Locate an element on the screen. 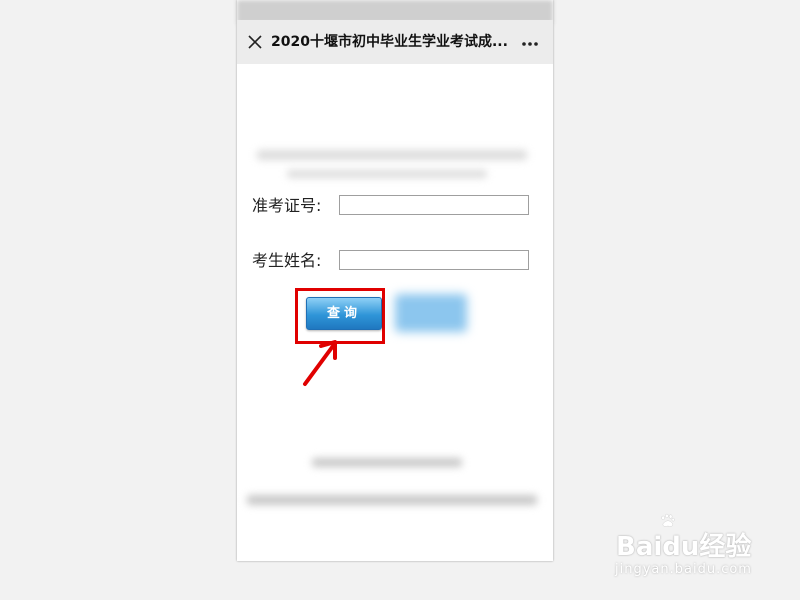 The height and width of the screenshot is (600, 800). ticket-number-label: 准考证号: is located at coordinates (287, 205).